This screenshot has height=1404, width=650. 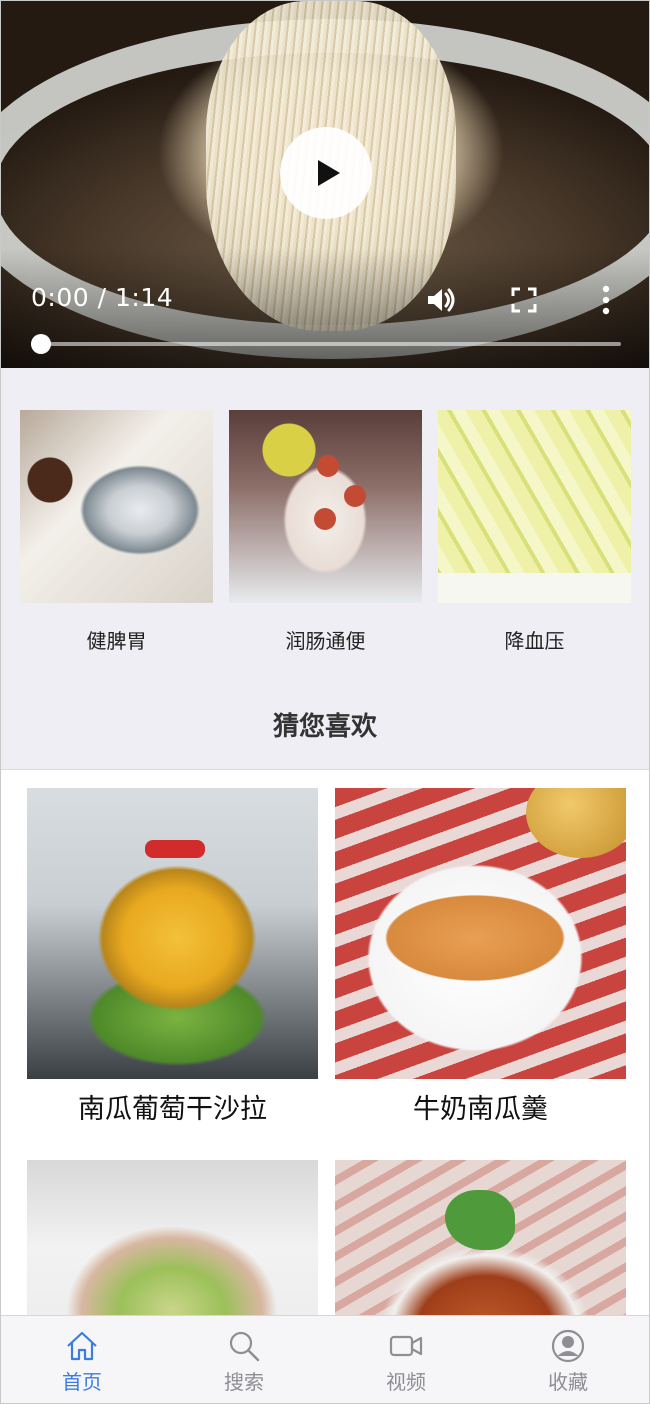 I want to click on recipe-name: 南瓜葡萄干沙拉, so click(x=172, y=1109).